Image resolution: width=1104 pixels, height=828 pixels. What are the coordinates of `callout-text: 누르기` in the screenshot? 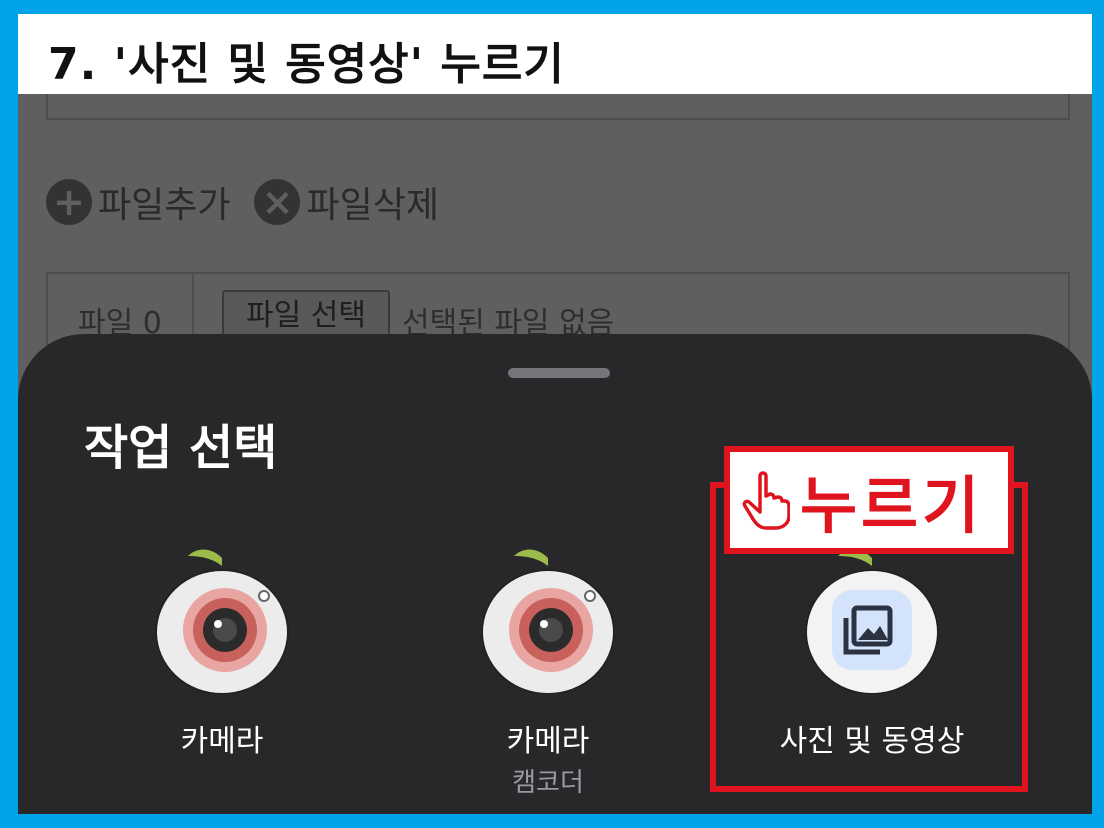 It's located at (892, 505).